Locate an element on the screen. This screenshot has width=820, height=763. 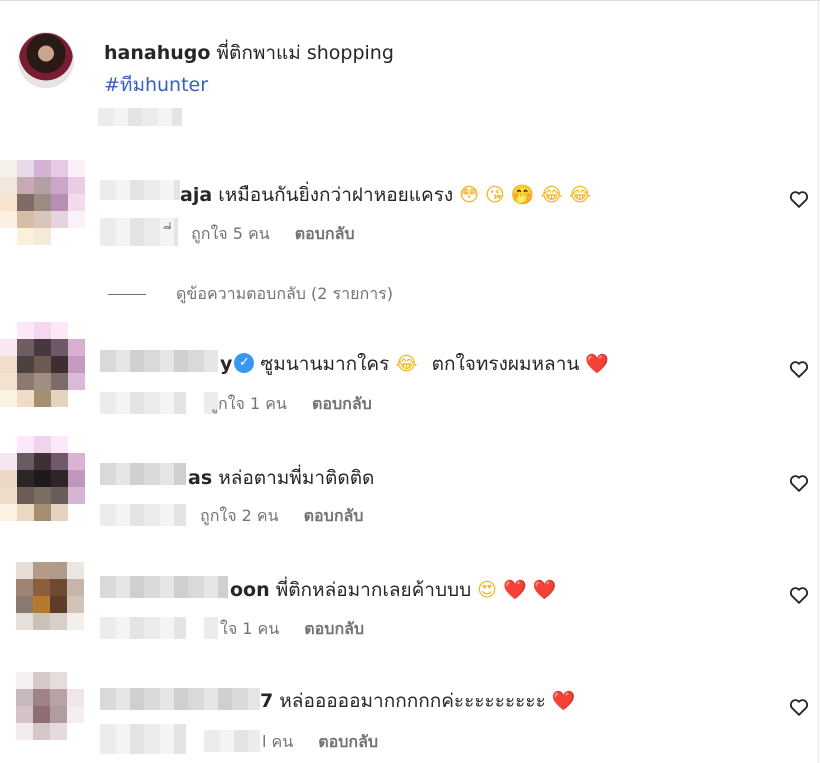
verified-badge-icon: ✓ is located at coordinates (244, 363).